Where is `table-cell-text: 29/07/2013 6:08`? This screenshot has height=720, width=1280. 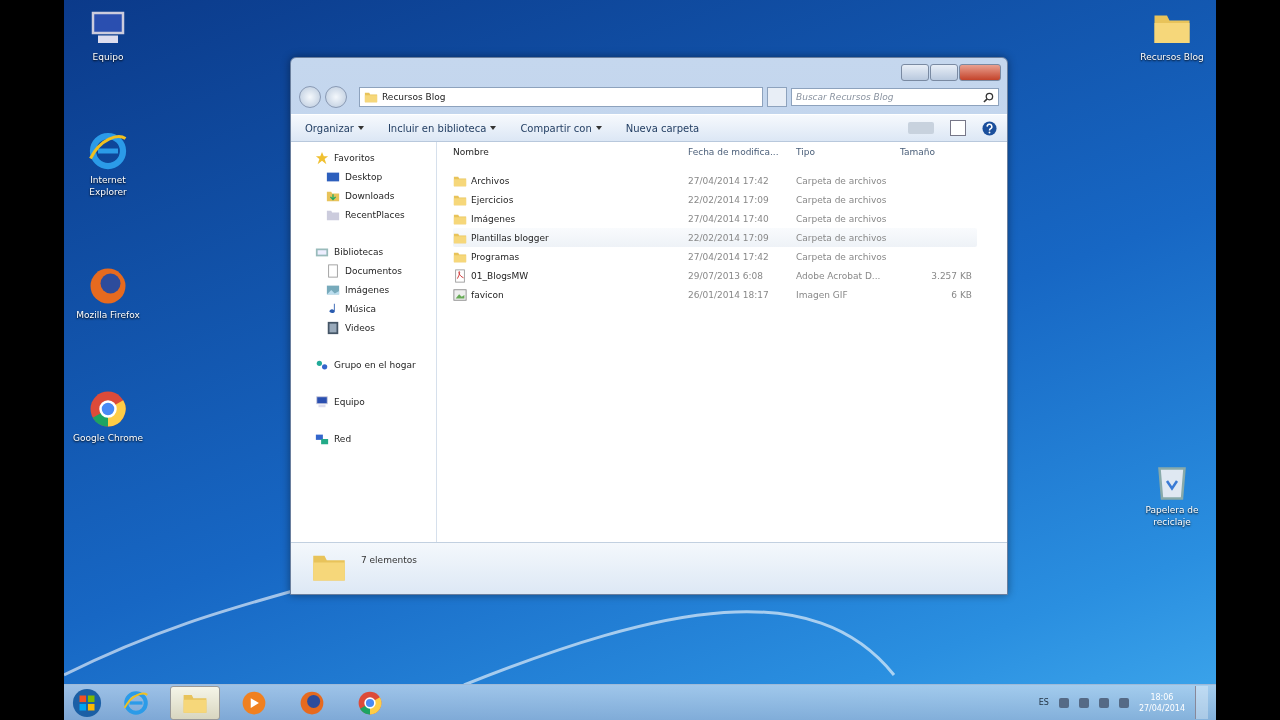
table-cell-text: 29/07/2013 6:08 is located at coordinates (726, 275).